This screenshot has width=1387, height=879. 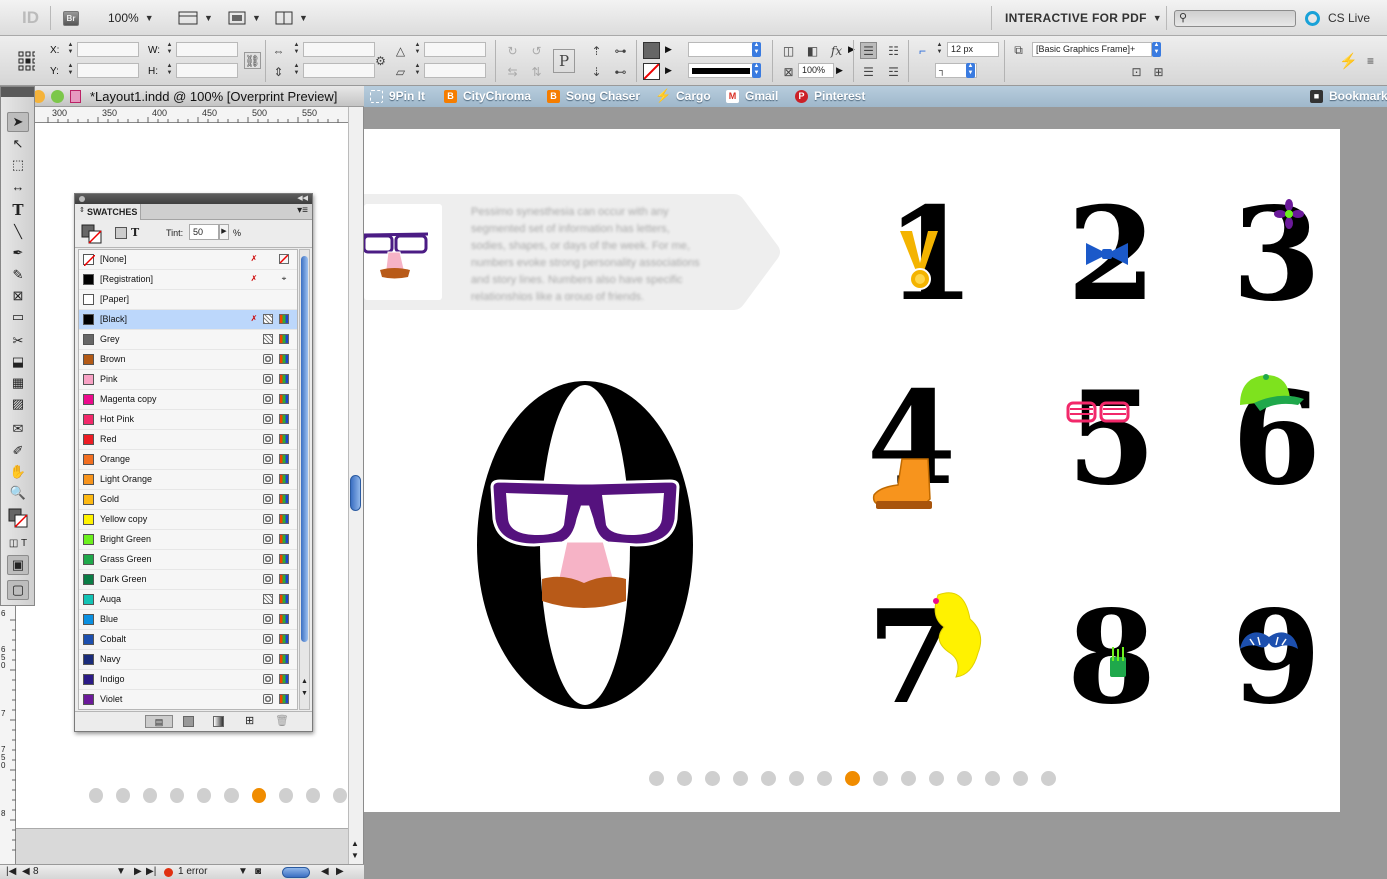 I want to click on swatch-list-scrollbar: ▲ ▼, so click(x=304, y=479).